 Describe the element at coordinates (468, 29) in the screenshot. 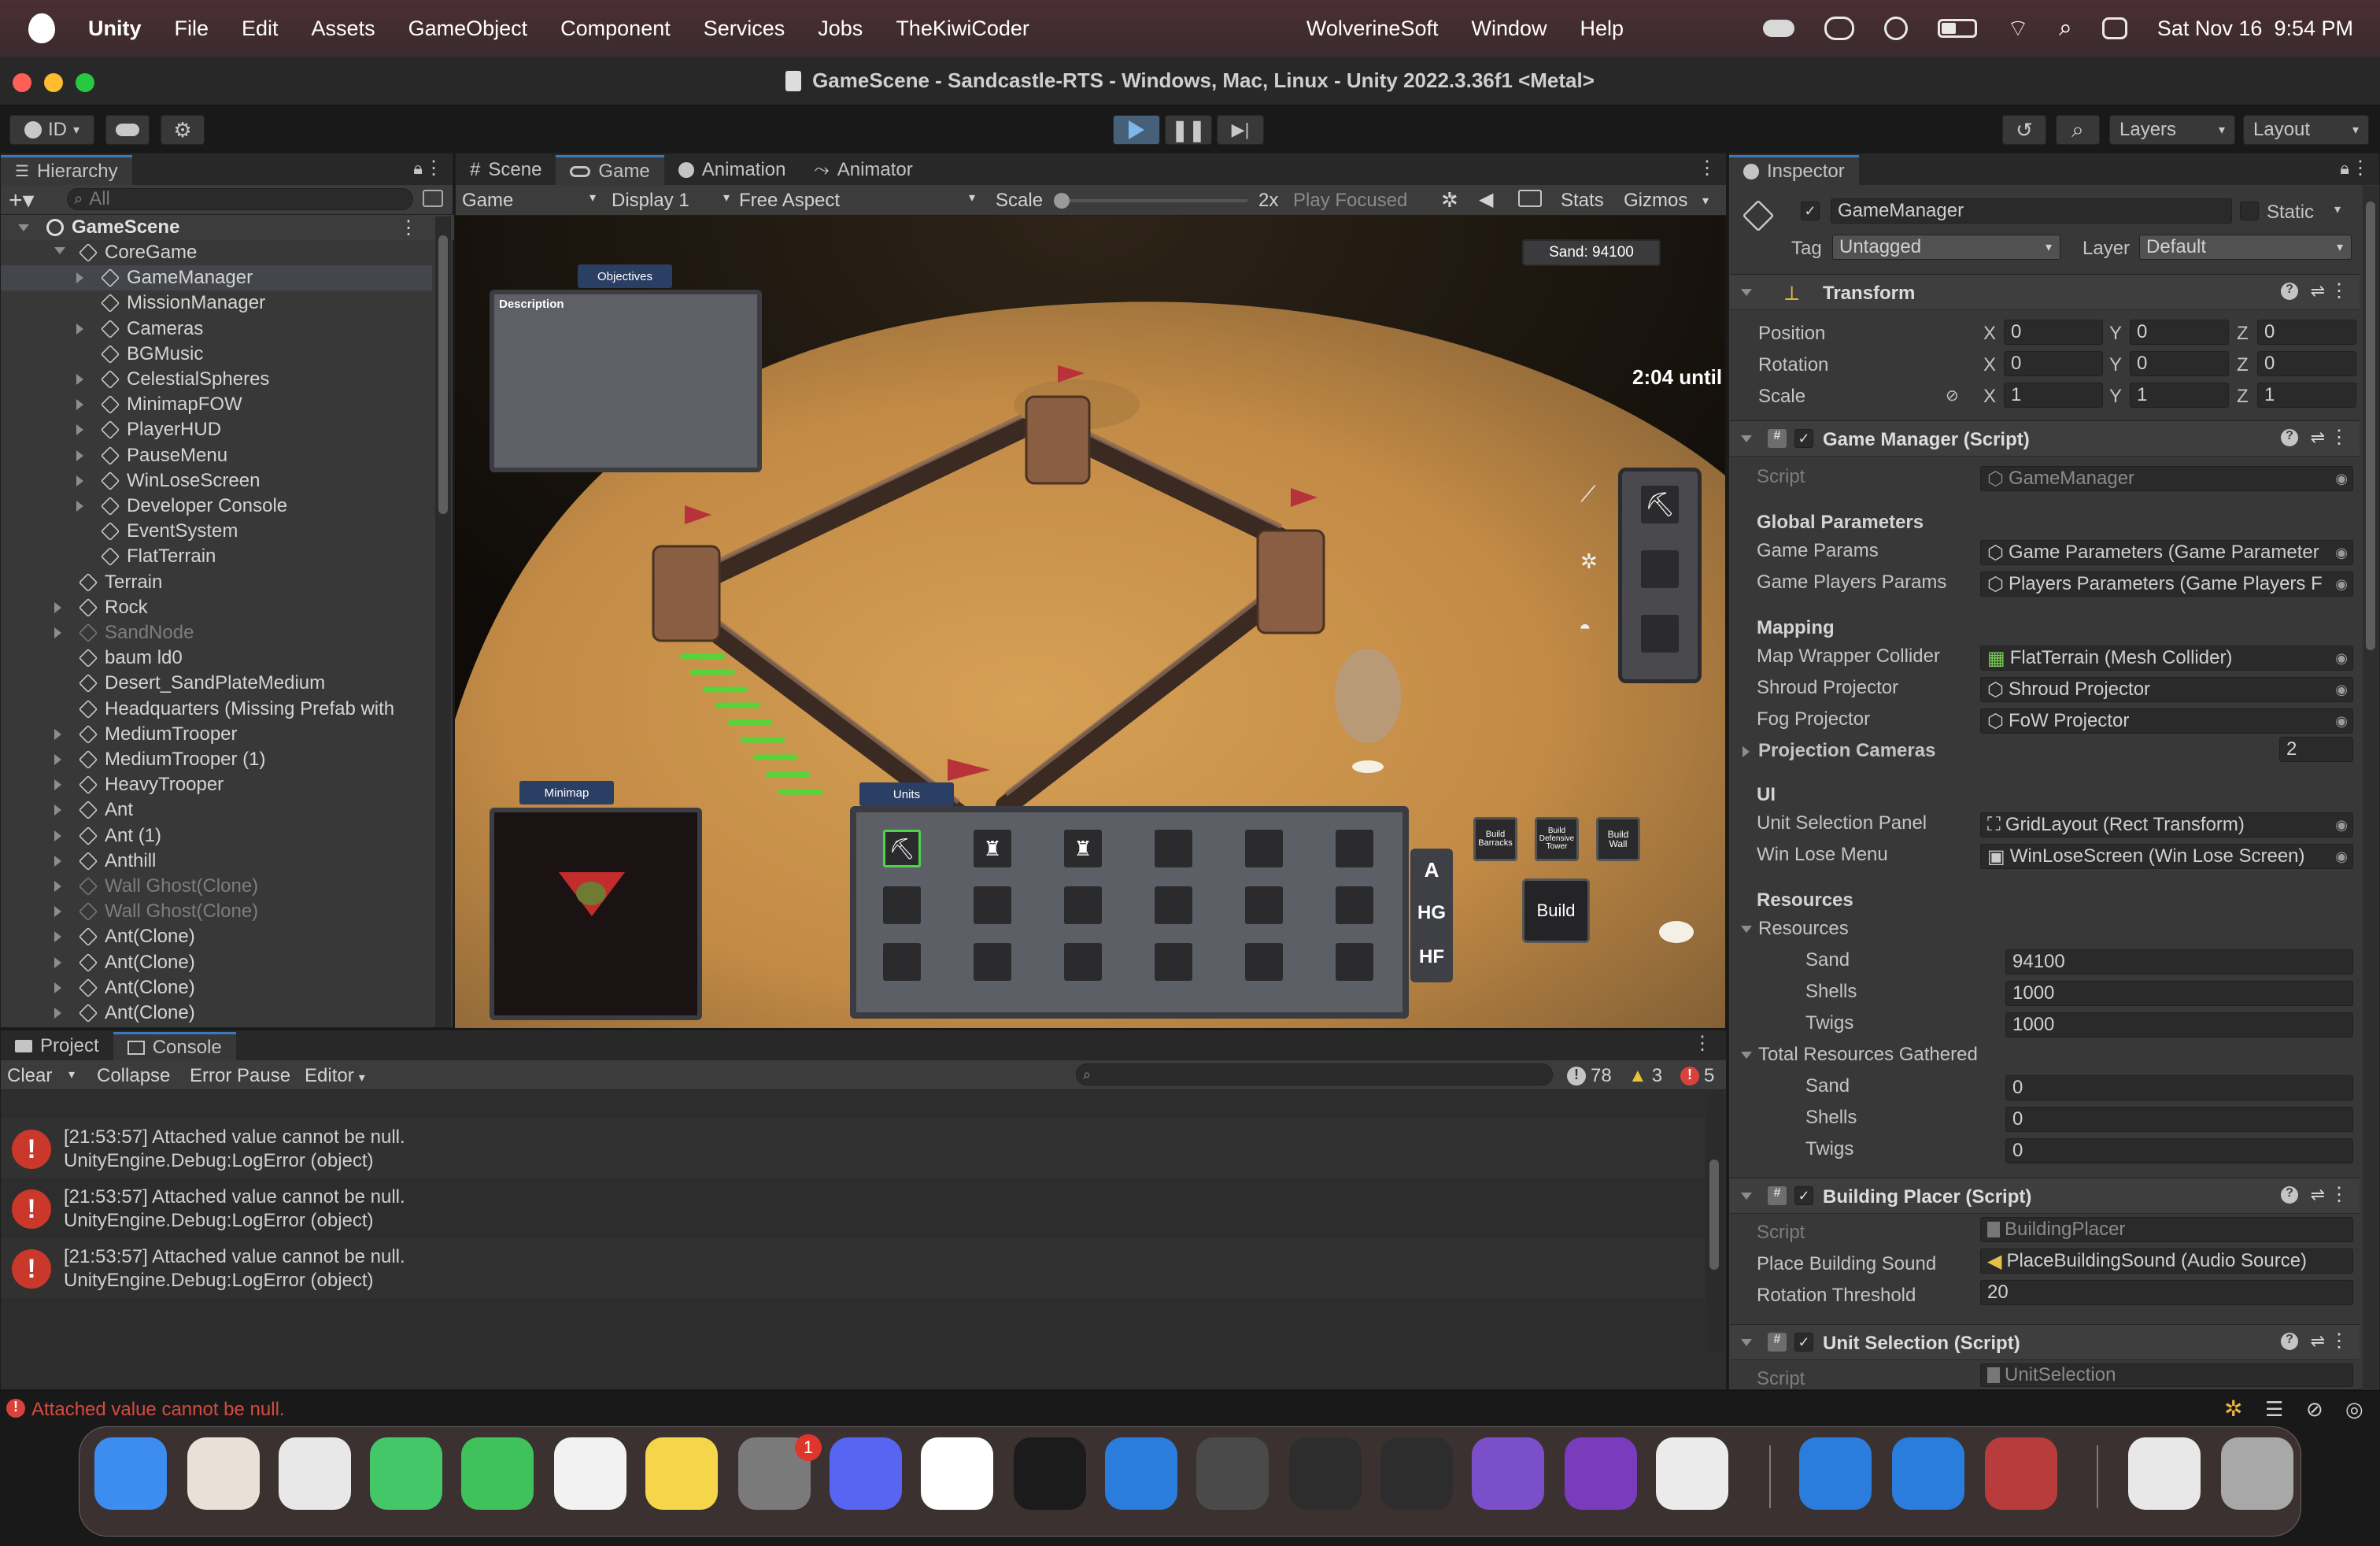

I see `menu-gameobject: GameObject` at that location.